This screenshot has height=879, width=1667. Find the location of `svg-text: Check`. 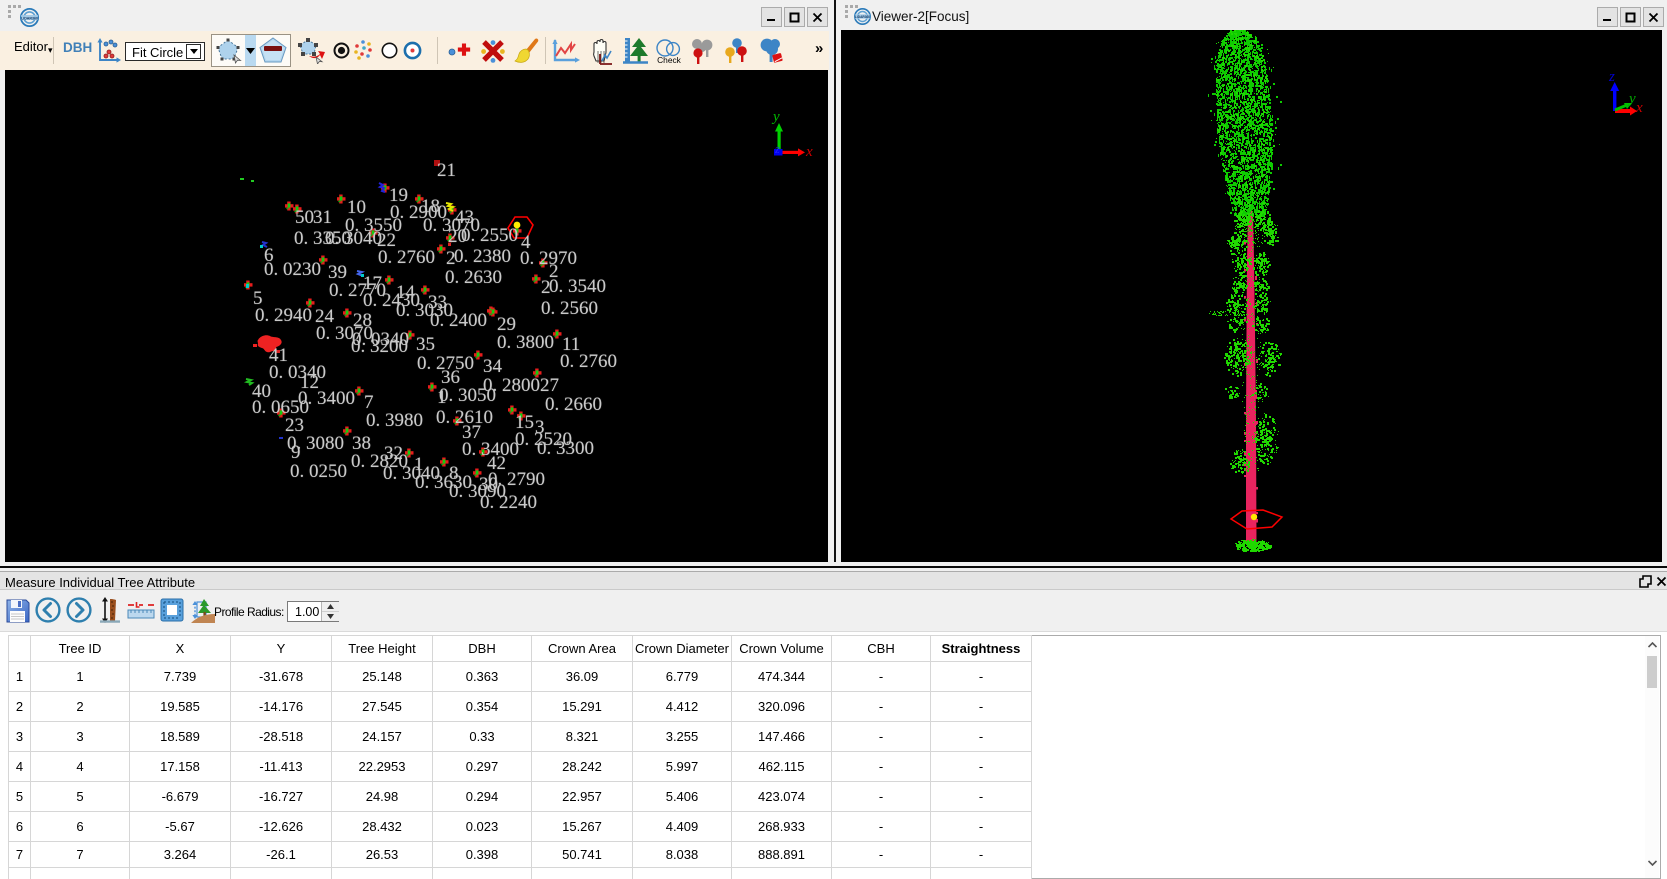

svg-text: Check is located at coordinates (669, 59).